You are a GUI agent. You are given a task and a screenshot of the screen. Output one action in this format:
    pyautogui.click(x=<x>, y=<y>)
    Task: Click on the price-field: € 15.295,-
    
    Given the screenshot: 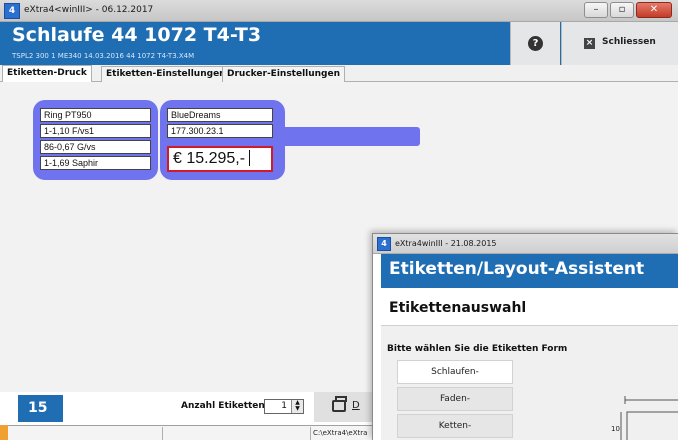 What is the action you would take?
    pyautogui.click(x=220, y=159)
    